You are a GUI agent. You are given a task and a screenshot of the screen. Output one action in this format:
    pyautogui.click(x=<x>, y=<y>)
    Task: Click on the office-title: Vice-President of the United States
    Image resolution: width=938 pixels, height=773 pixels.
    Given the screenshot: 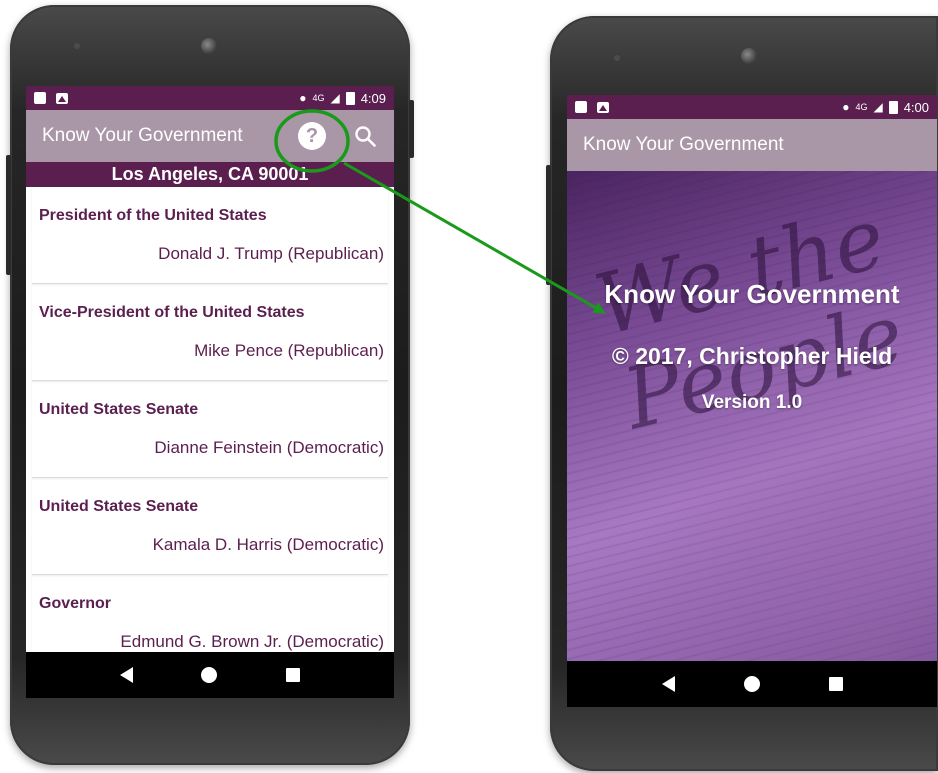 What is the action you would take?
    pyautogui.click(x=172, y=312)
    